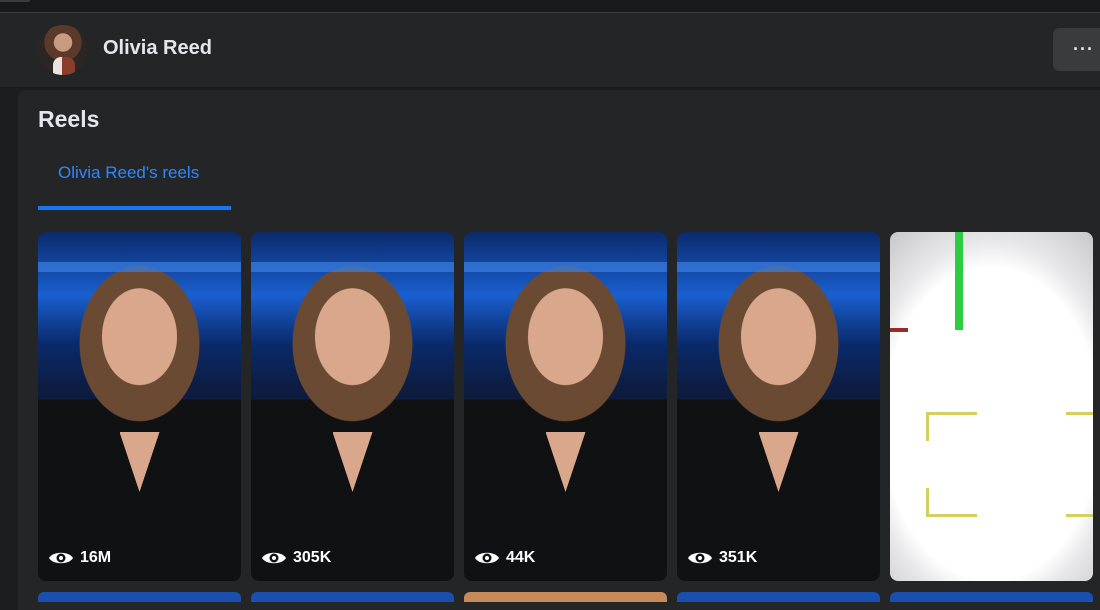 This screenshot has width=1100, height=610. I want to click on view-count: 16M, so click(79, 558).